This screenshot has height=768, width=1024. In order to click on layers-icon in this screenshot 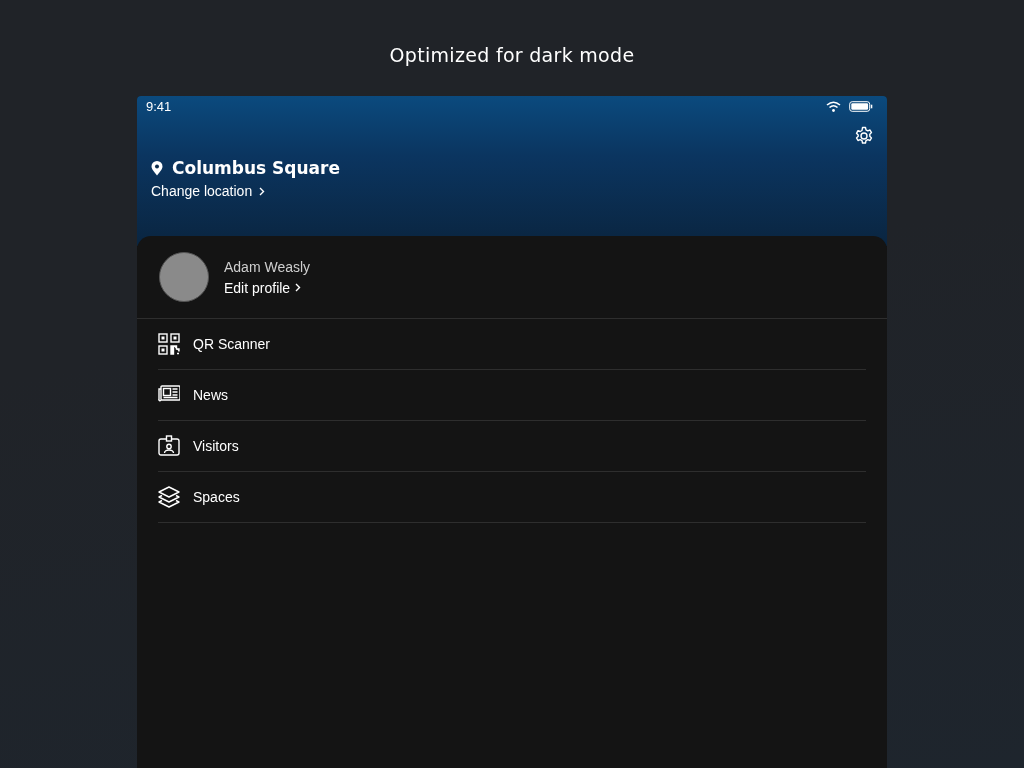, I will do `click(169, 497)`.